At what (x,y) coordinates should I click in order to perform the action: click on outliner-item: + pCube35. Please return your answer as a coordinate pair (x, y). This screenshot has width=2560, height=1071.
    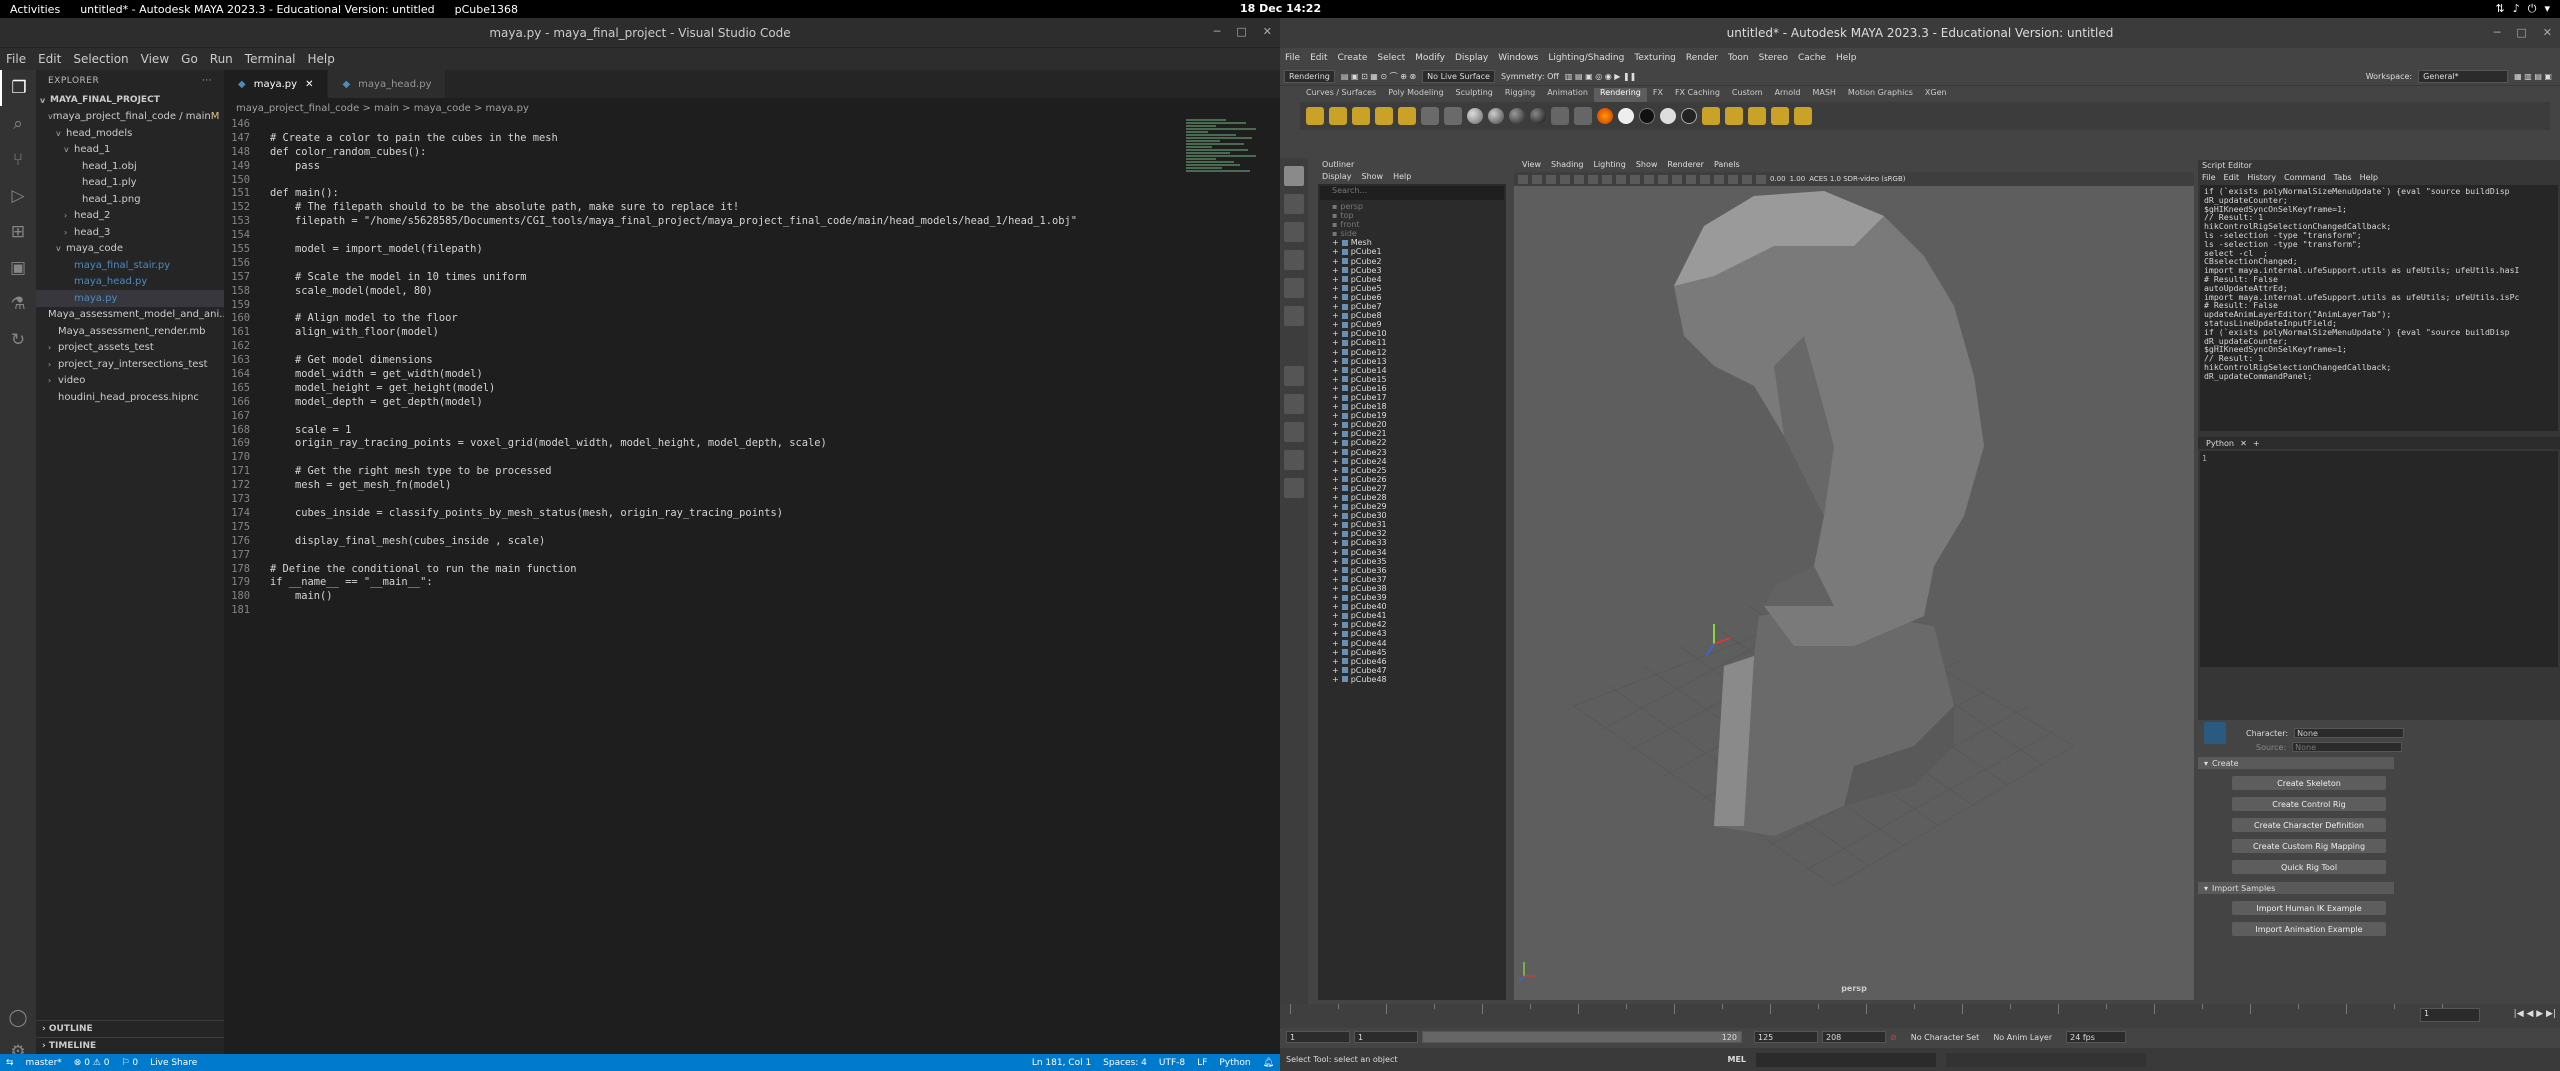
    Looking at the image, I should click on (1412, 561).